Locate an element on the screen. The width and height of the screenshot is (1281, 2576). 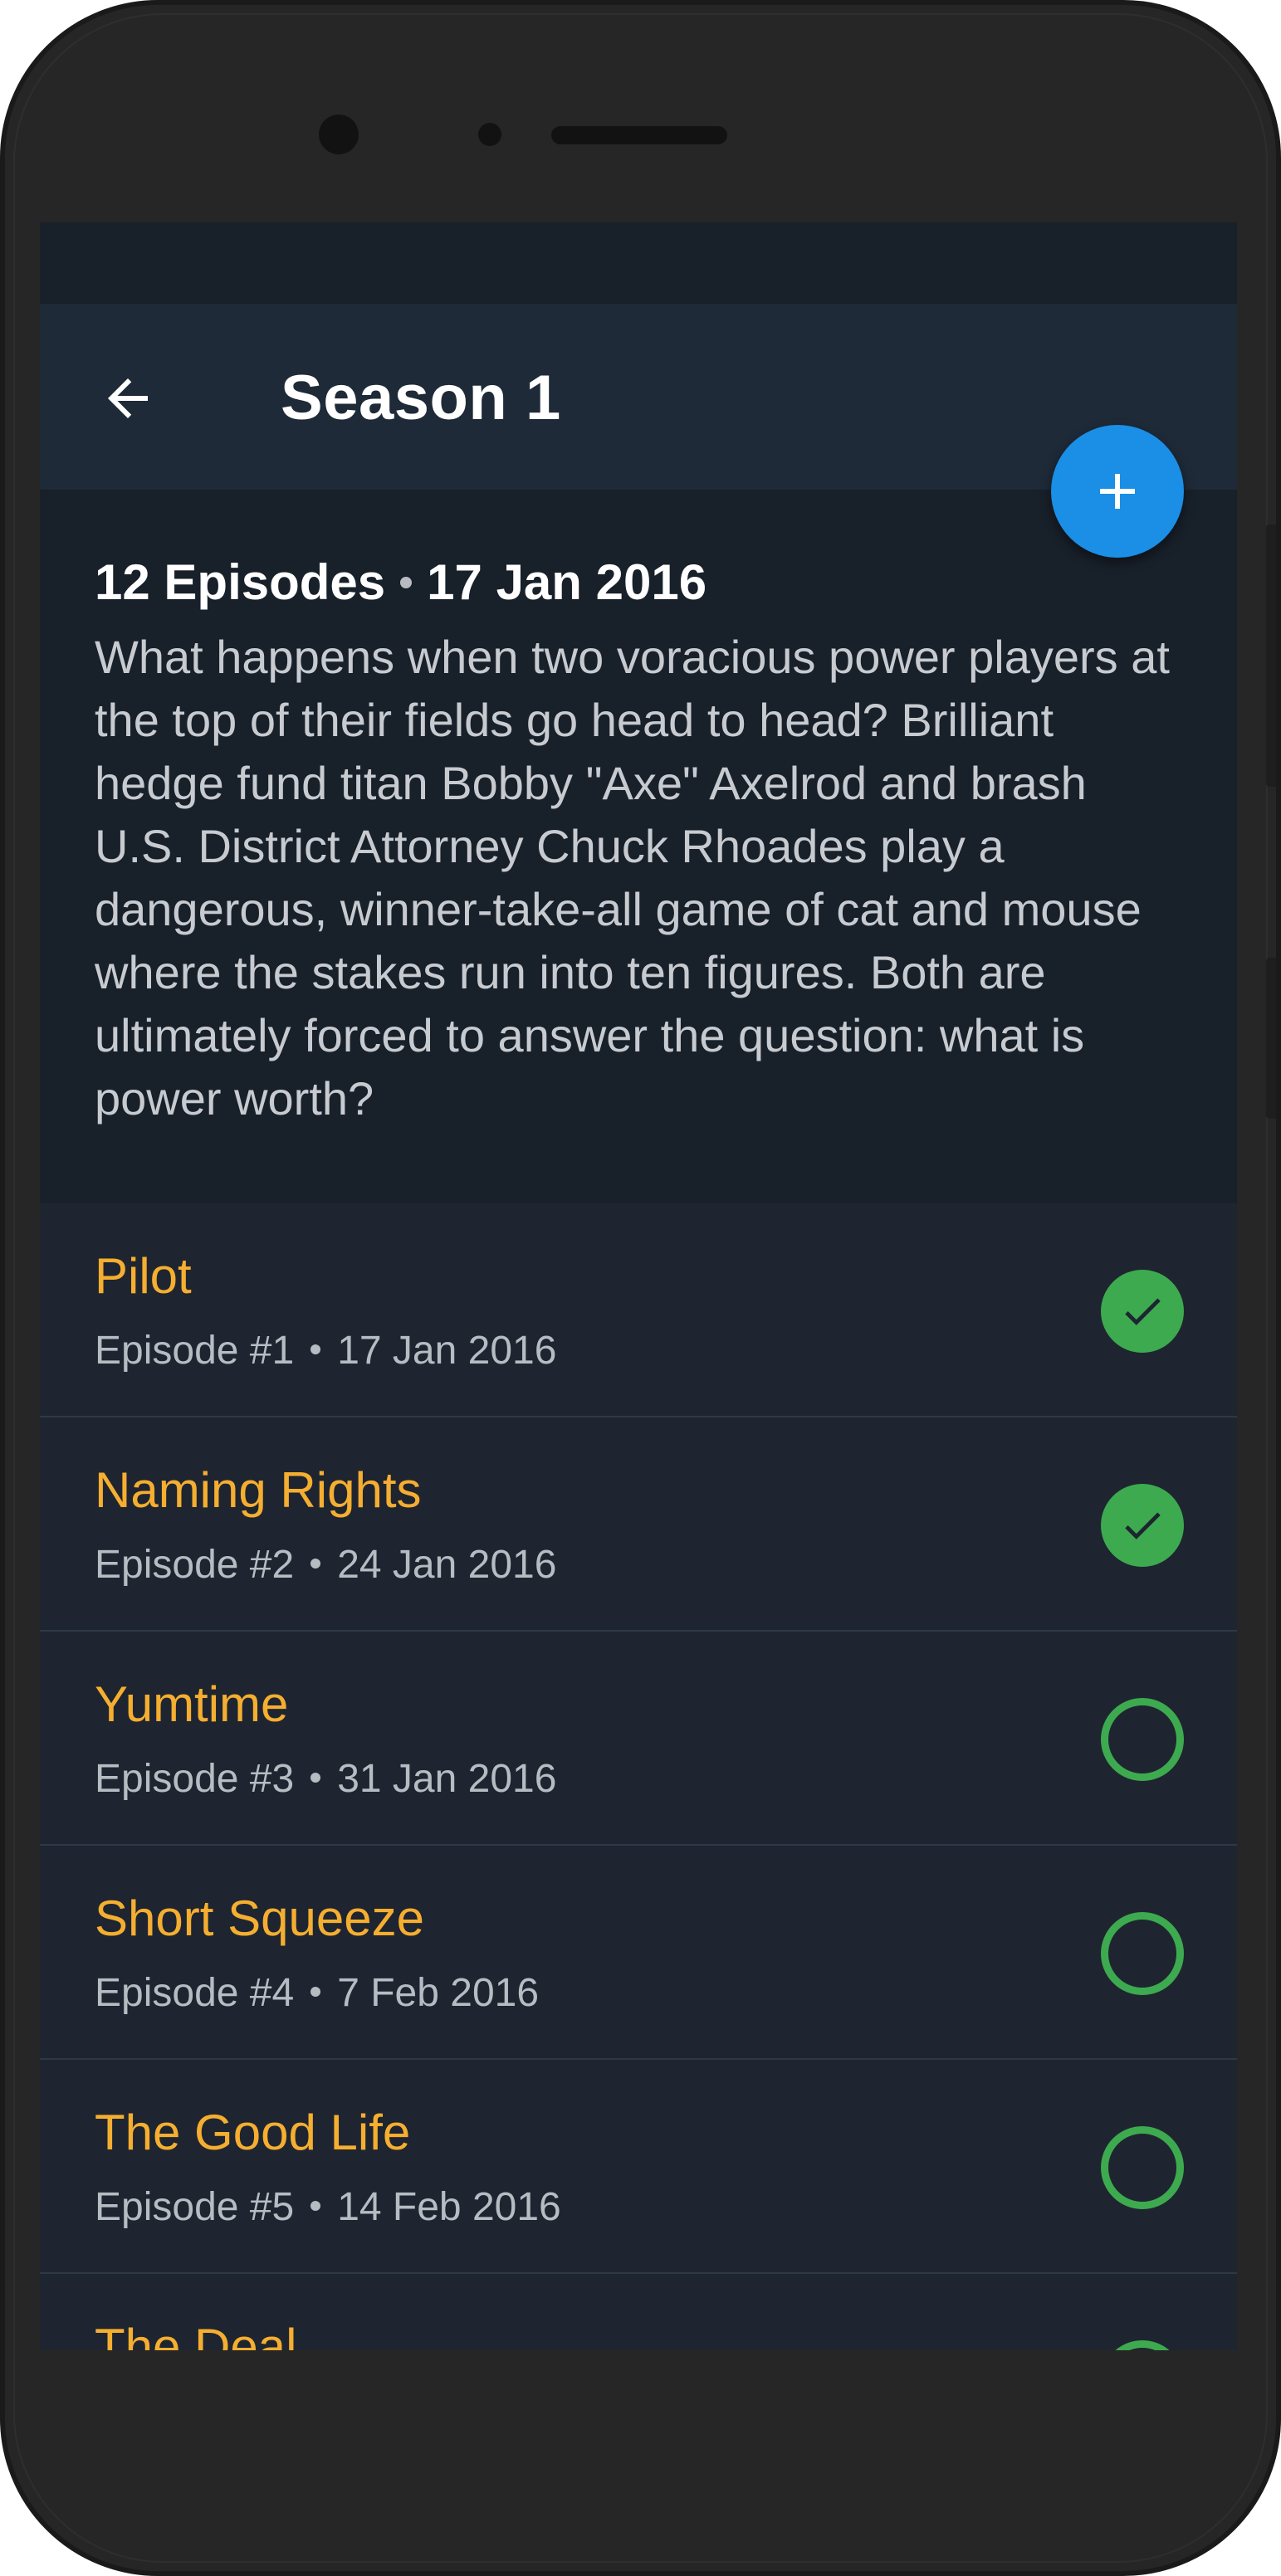
plus-icon is located at coordinates (1117, 491).